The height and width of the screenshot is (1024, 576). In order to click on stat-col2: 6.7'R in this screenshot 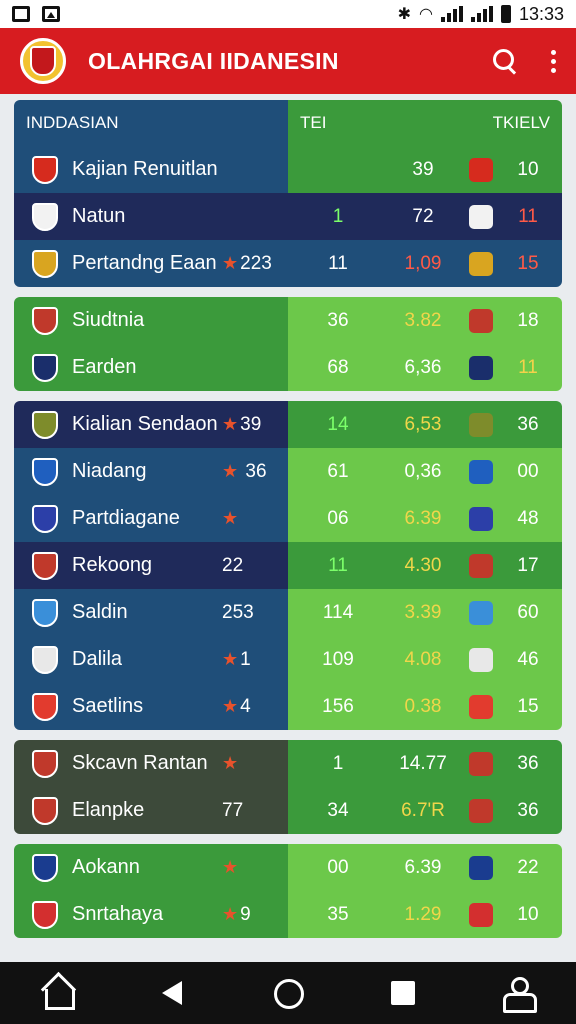, I will do `click(423, 810)`.